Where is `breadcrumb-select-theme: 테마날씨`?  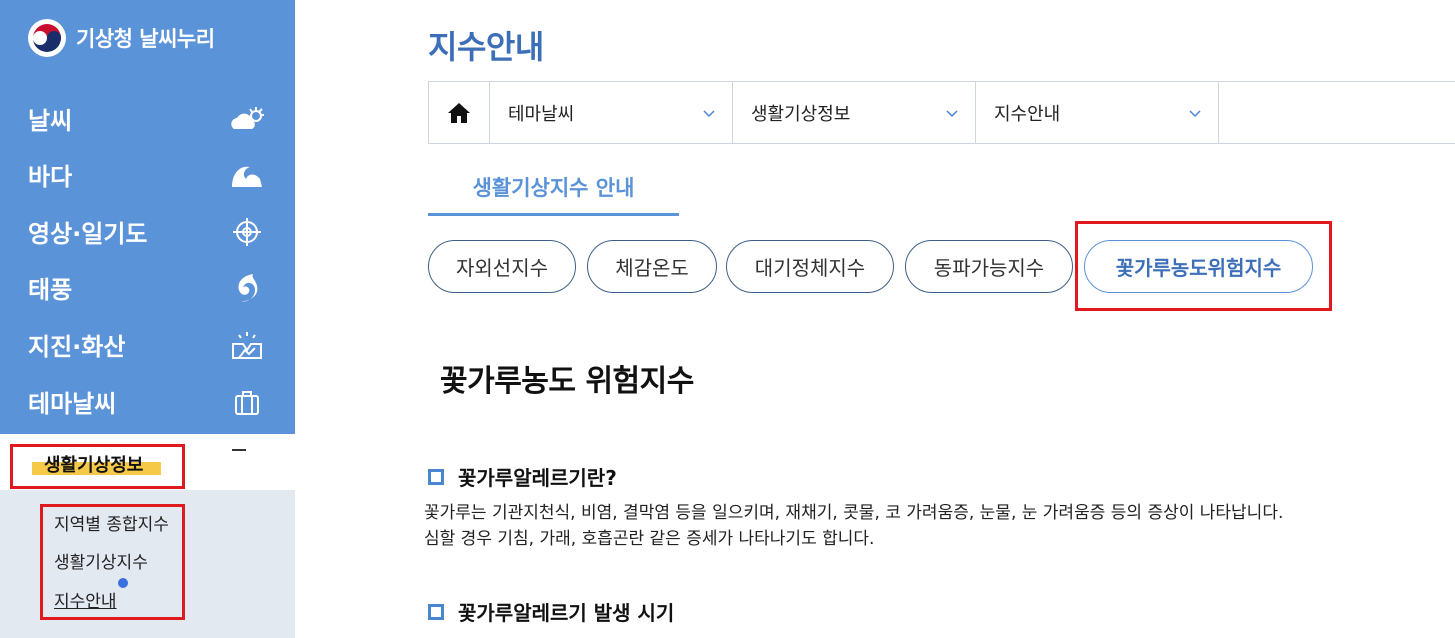 breadcrumb-select-theme: 테마날씨 is located at coordinates (611, 112).